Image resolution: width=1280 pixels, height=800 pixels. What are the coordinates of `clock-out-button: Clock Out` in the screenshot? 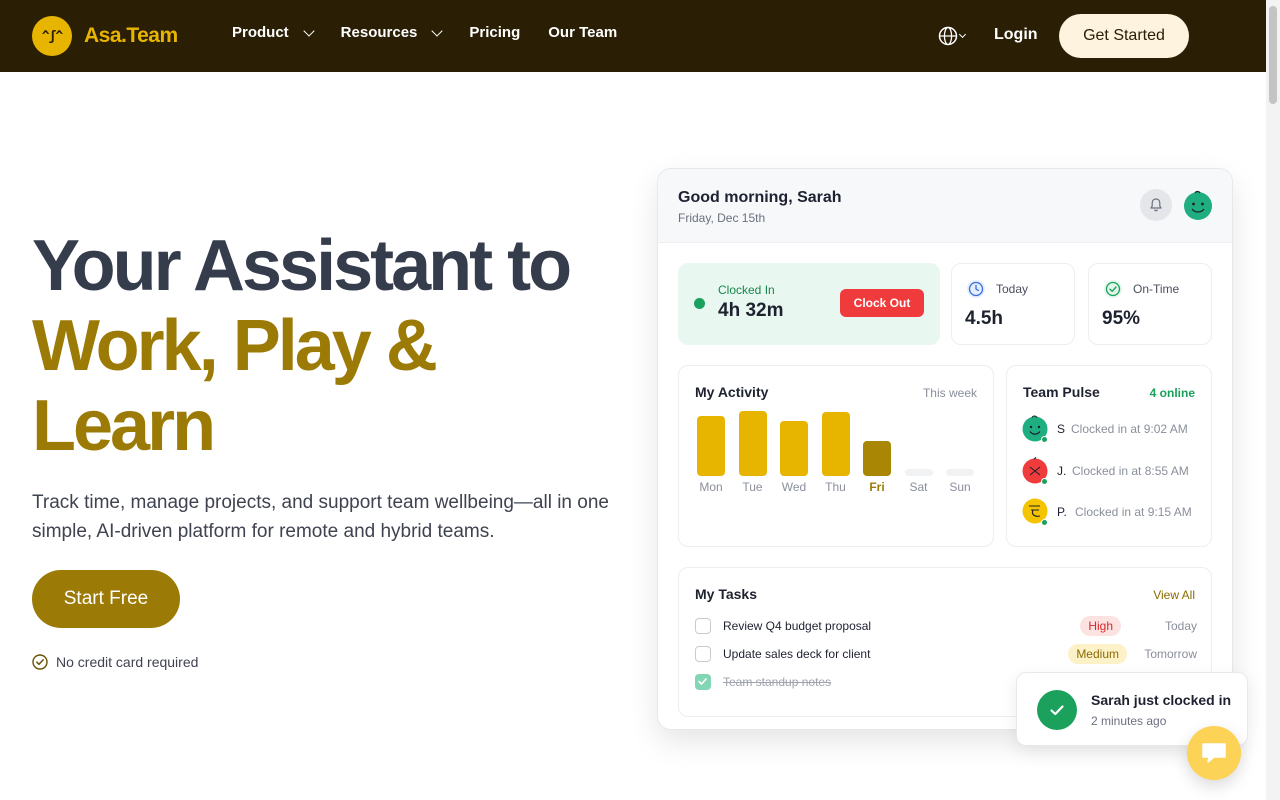 It's located at (882, 303).